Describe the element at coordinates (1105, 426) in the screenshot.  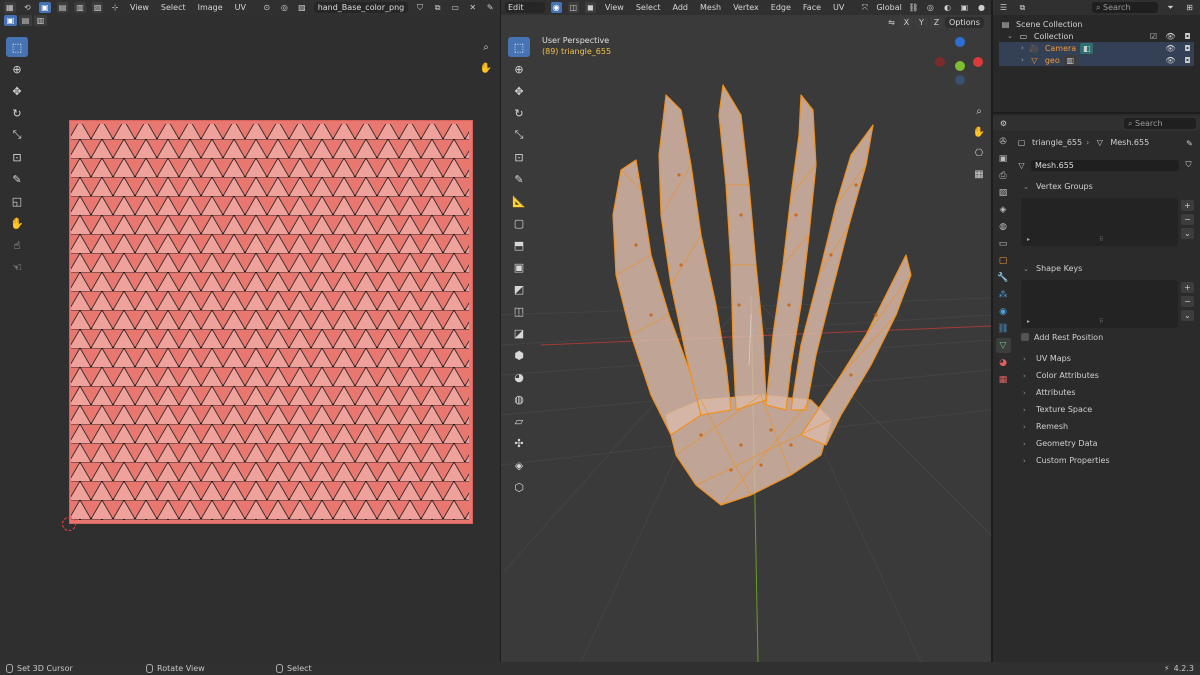
I see `panel-remesh: › Remesh` at that location.